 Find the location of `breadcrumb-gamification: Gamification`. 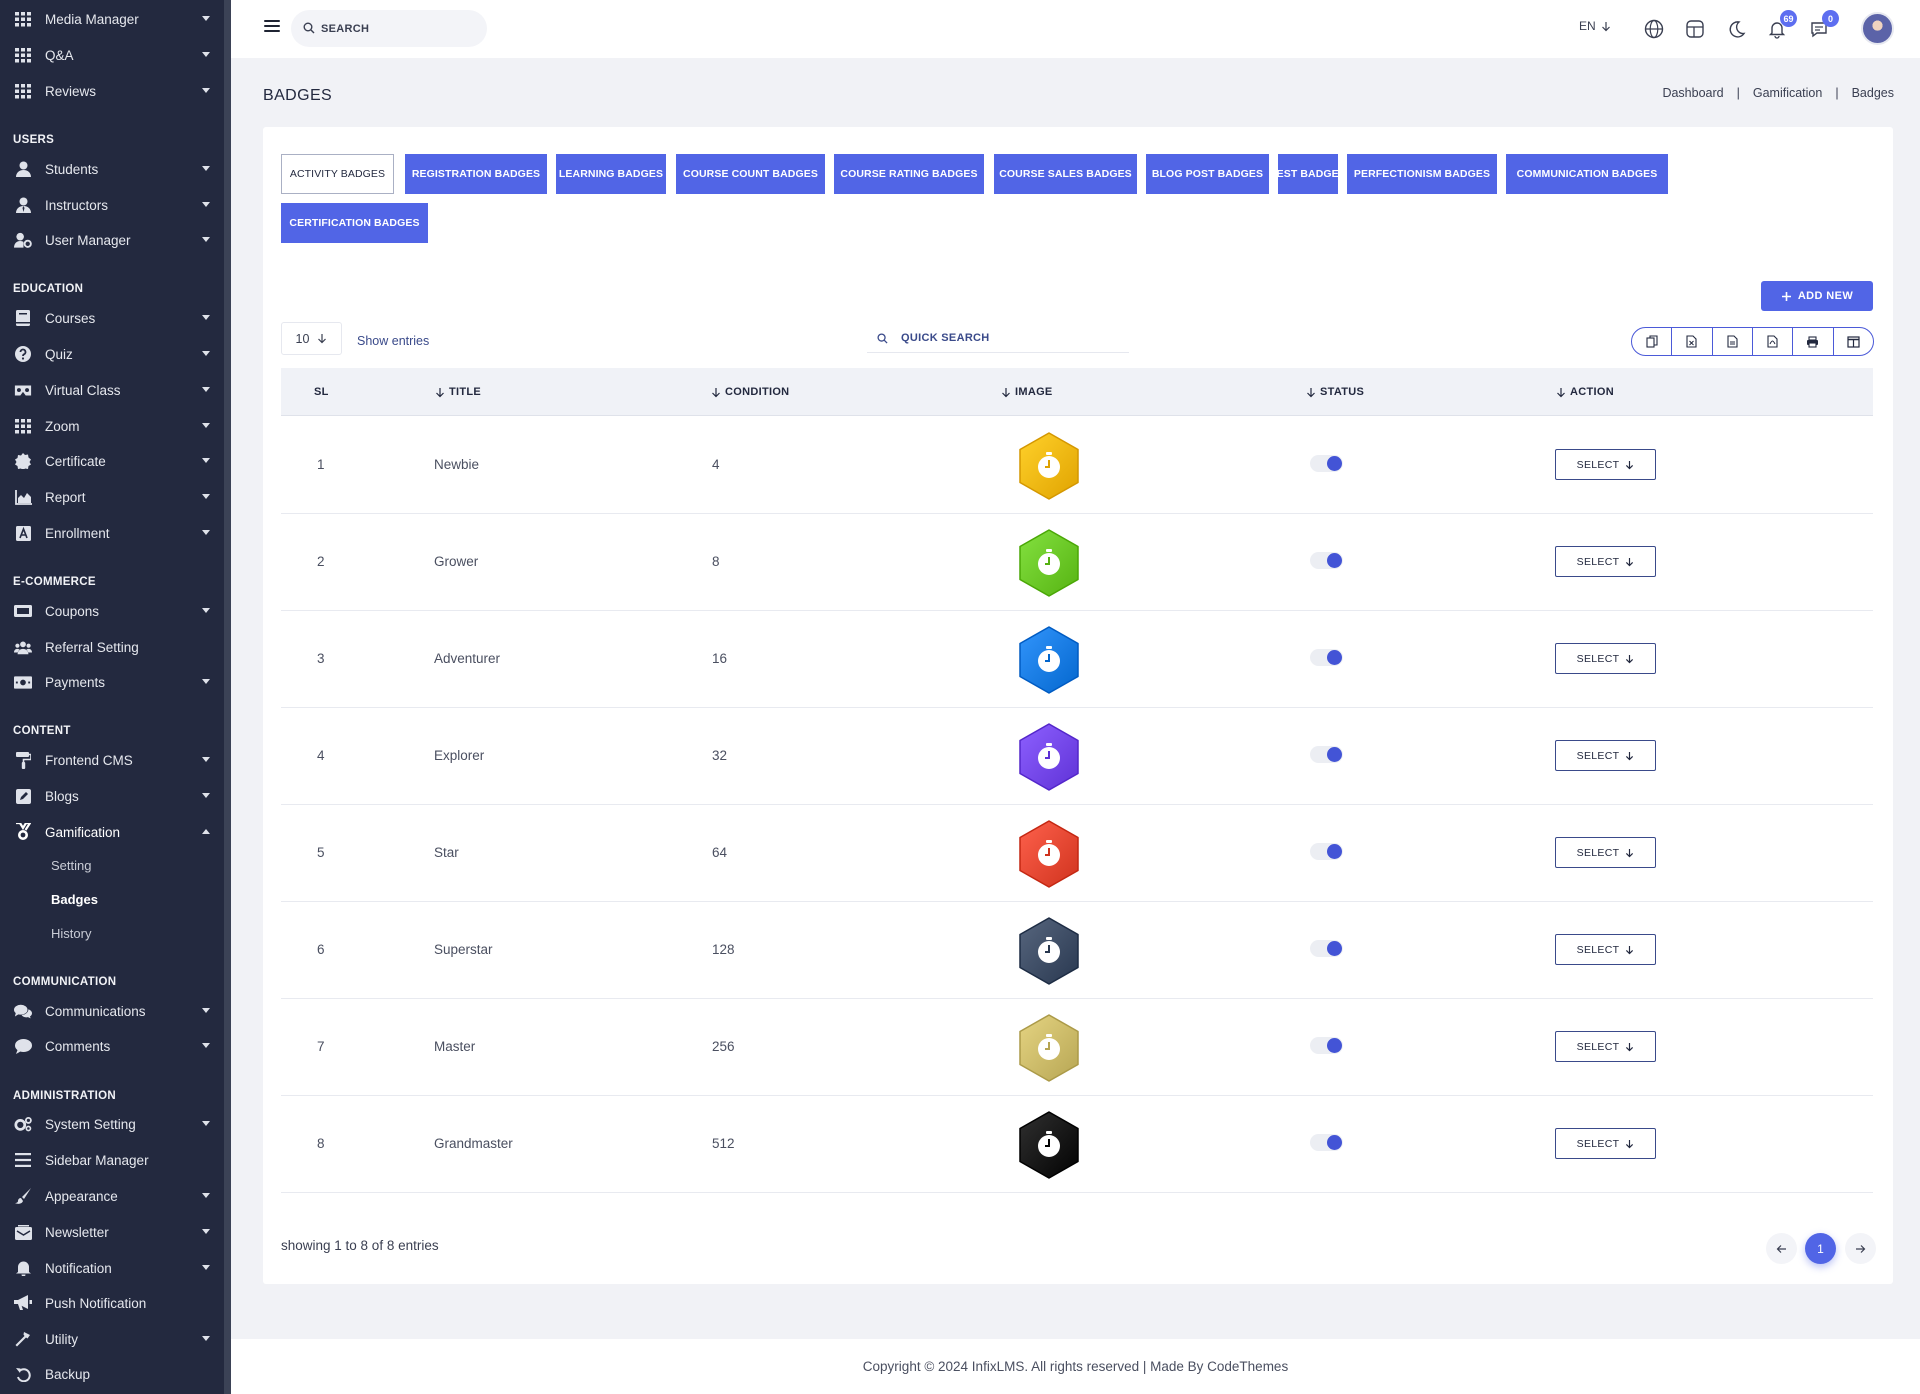

breadcrumb-gamification: Gamification is located at coordinates (1787, 93).